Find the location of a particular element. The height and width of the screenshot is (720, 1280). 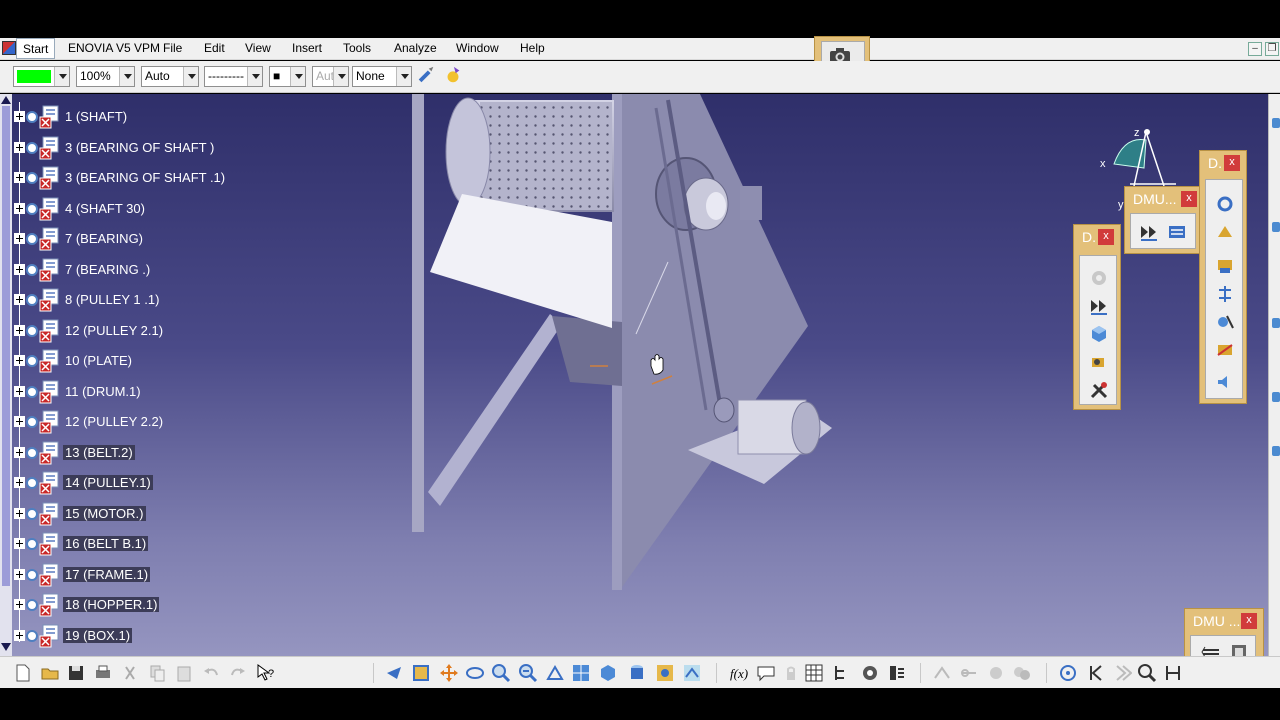

measure-between-icon is located at coordinates (1173, 673).